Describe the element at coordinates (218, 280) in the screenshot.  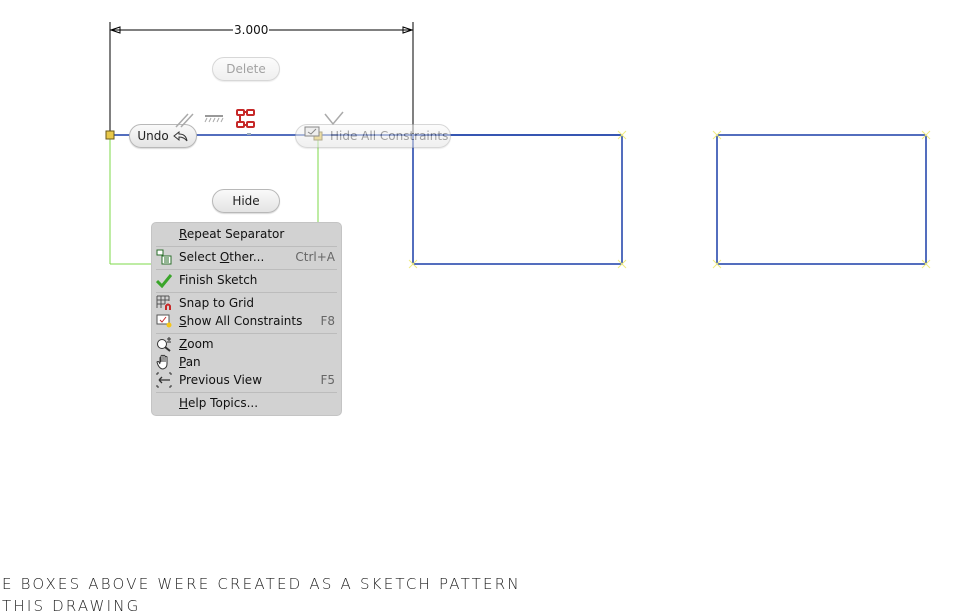
I see `menu-item-label: Finish Sketch` at that location.